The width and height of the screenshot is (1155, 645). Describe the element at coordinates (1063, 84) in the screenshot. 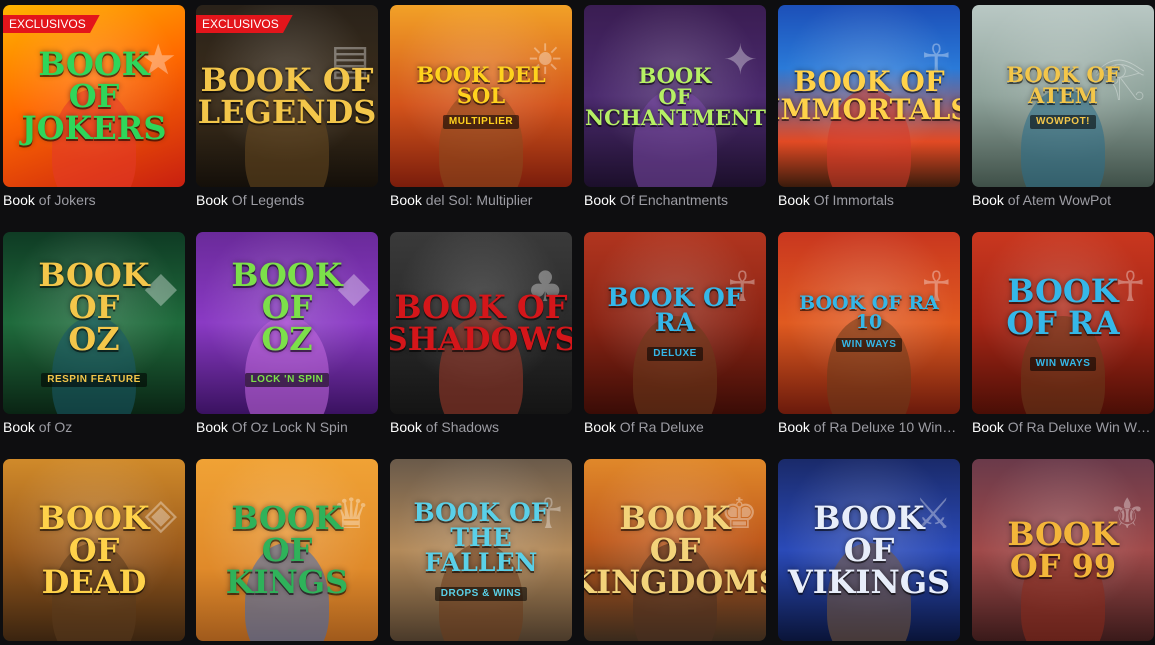

I see `logo-word: Book of Atem` at that location.